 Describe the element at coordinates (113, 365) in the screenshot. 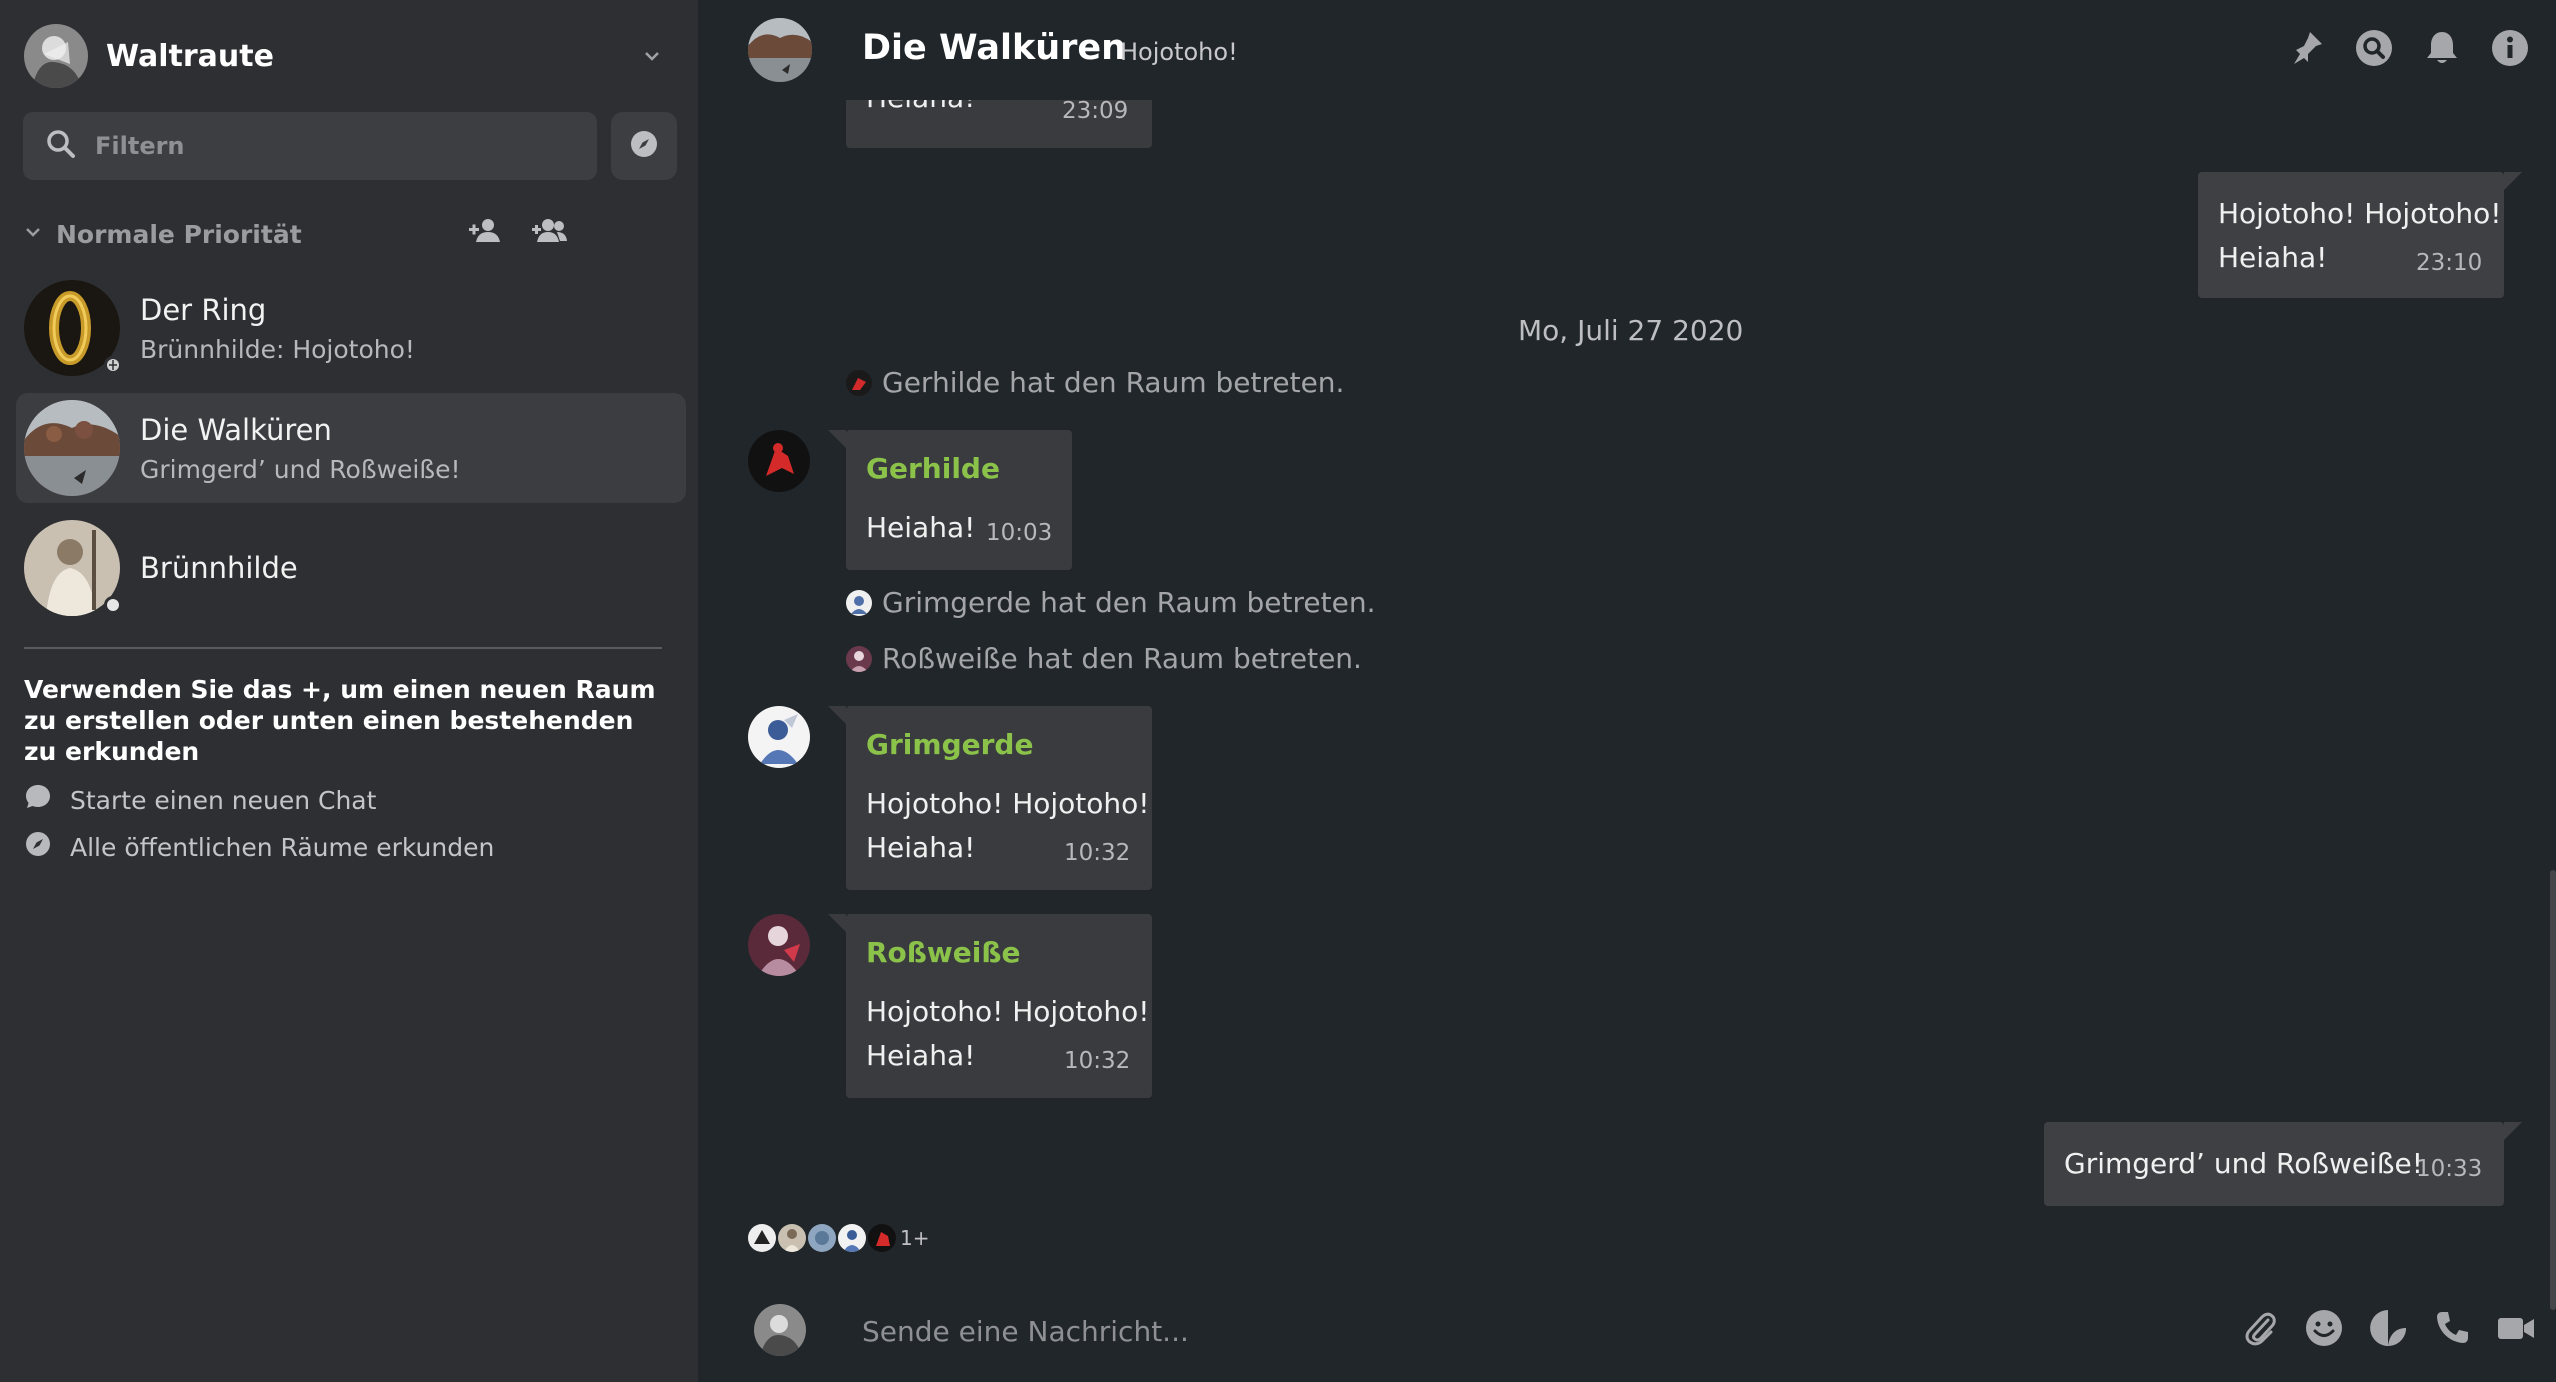

I see `public-room-badge` at that location.